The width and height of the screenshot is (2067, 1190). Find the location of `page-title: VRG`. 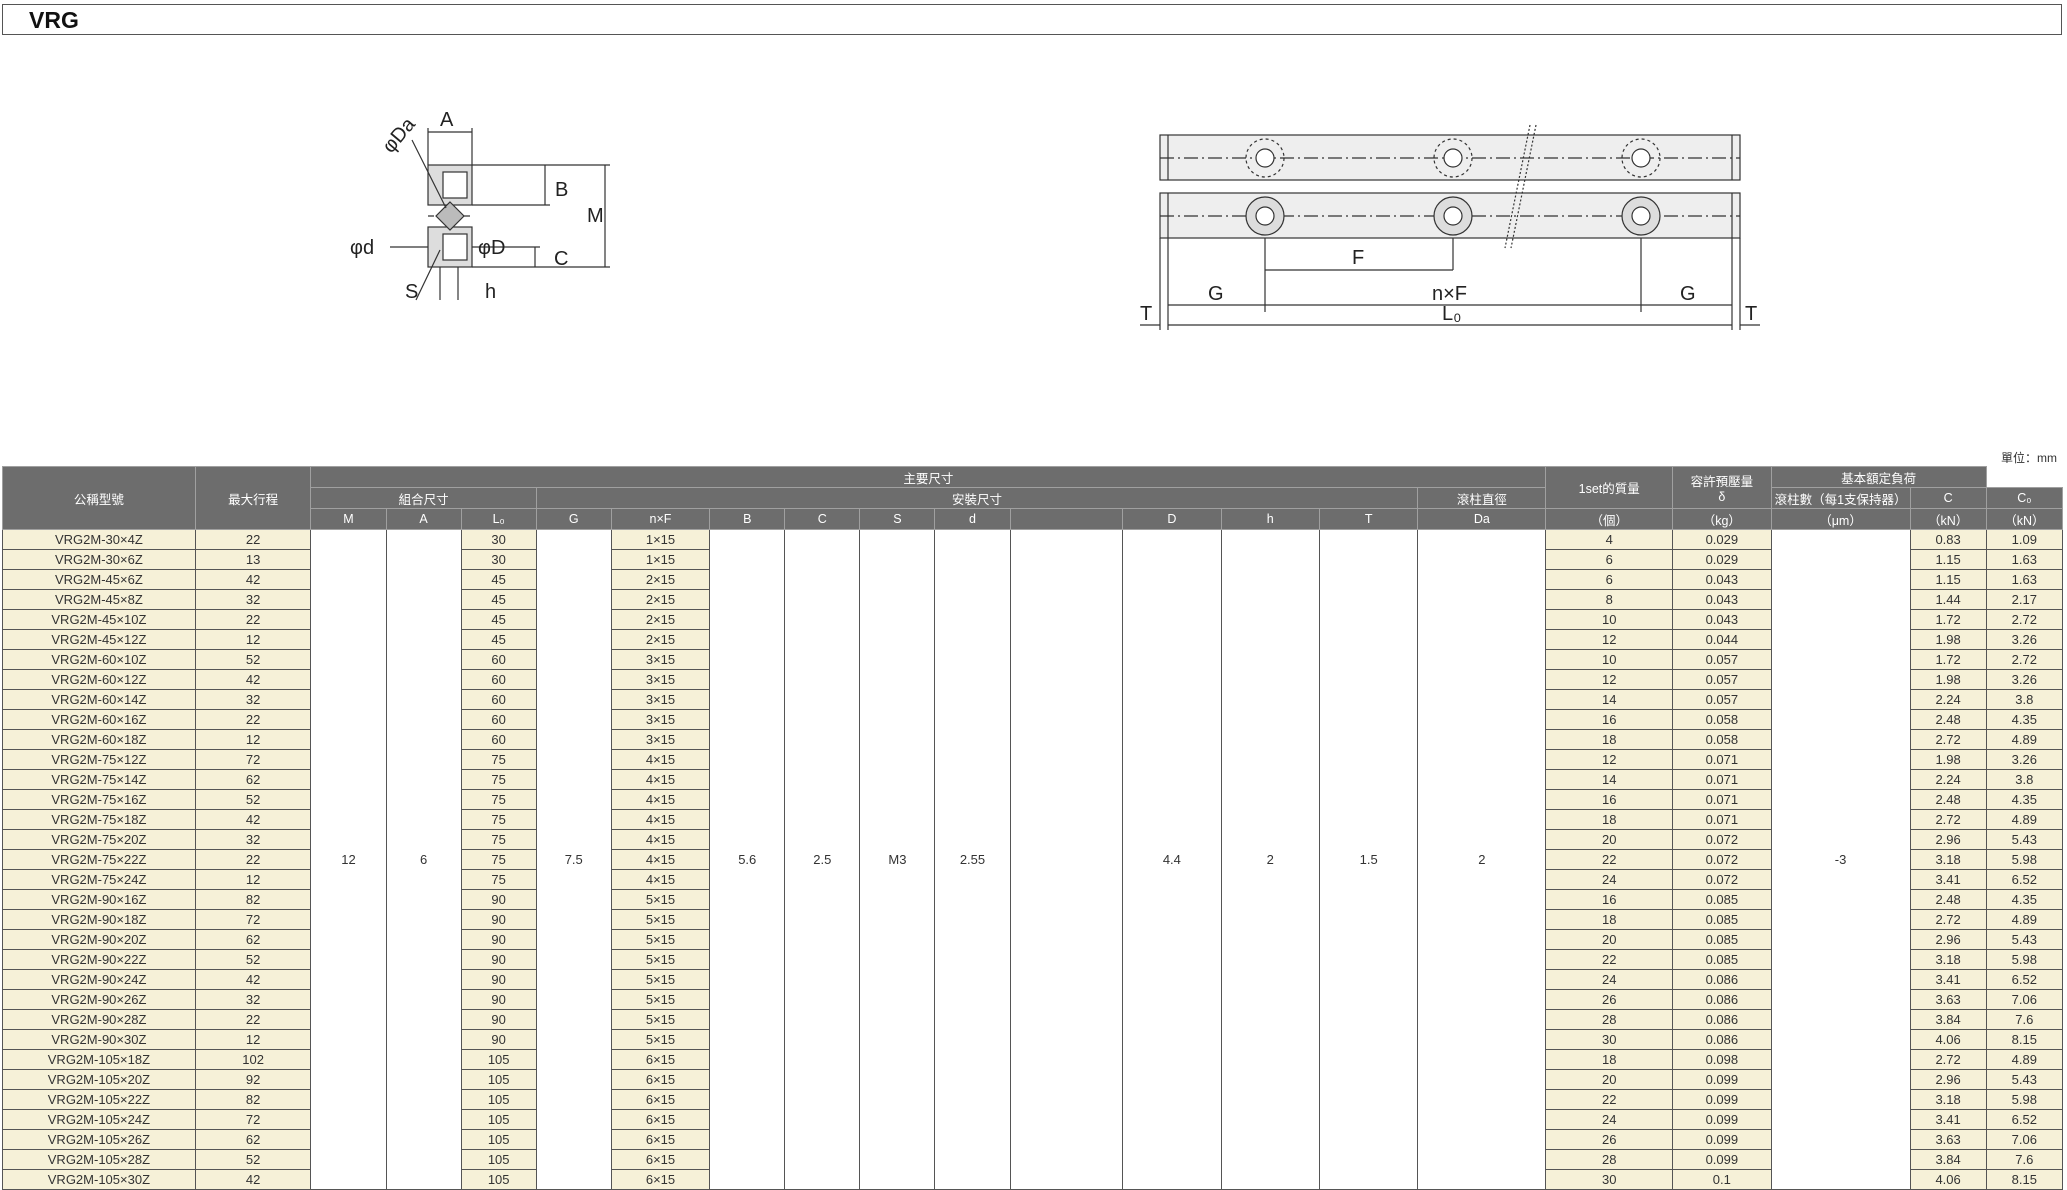

page-title: VRG is located at coordinates (54, 20).